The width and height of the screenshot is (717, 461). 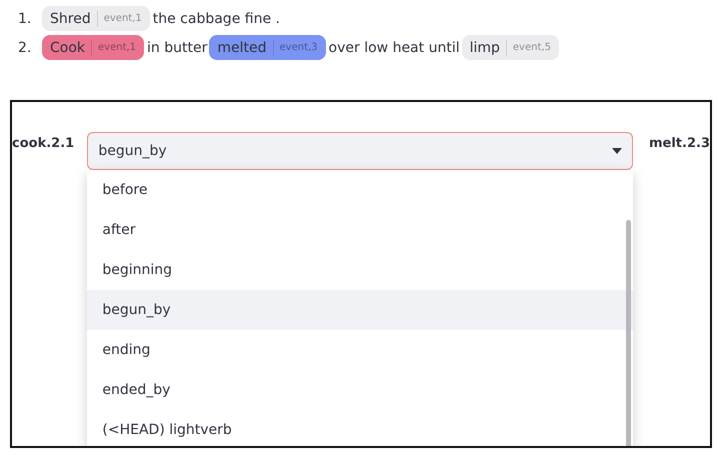 I want to click on dropdown-option: begun_by, so click(x=360, y=310).